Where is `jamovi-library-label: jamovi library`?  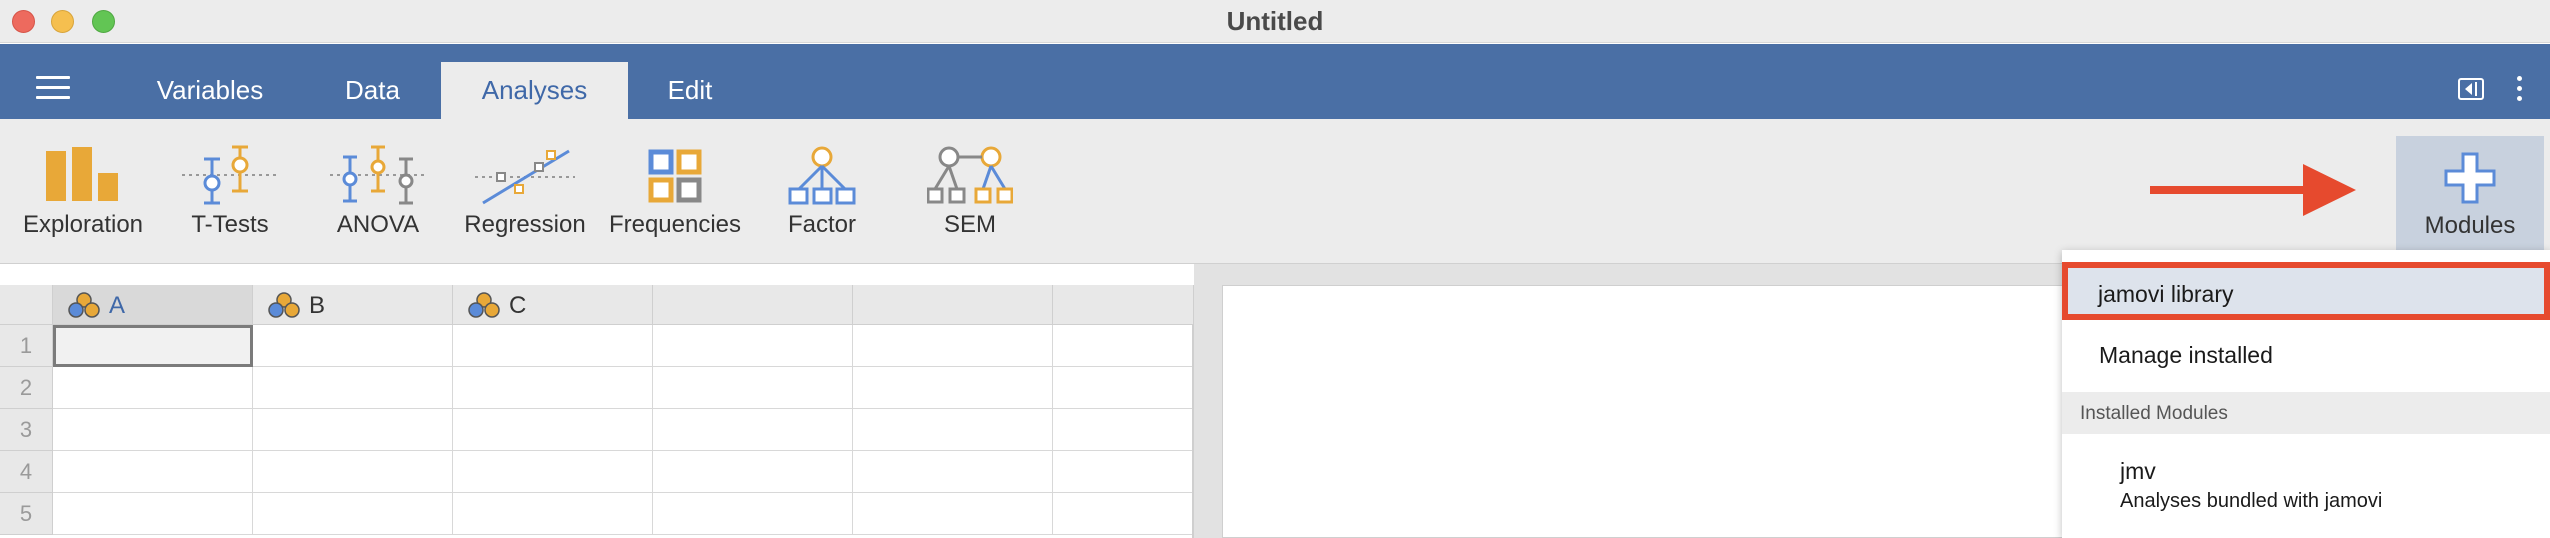
jamovi-library-label: jamovi library is located at coordinates (2166, 294).